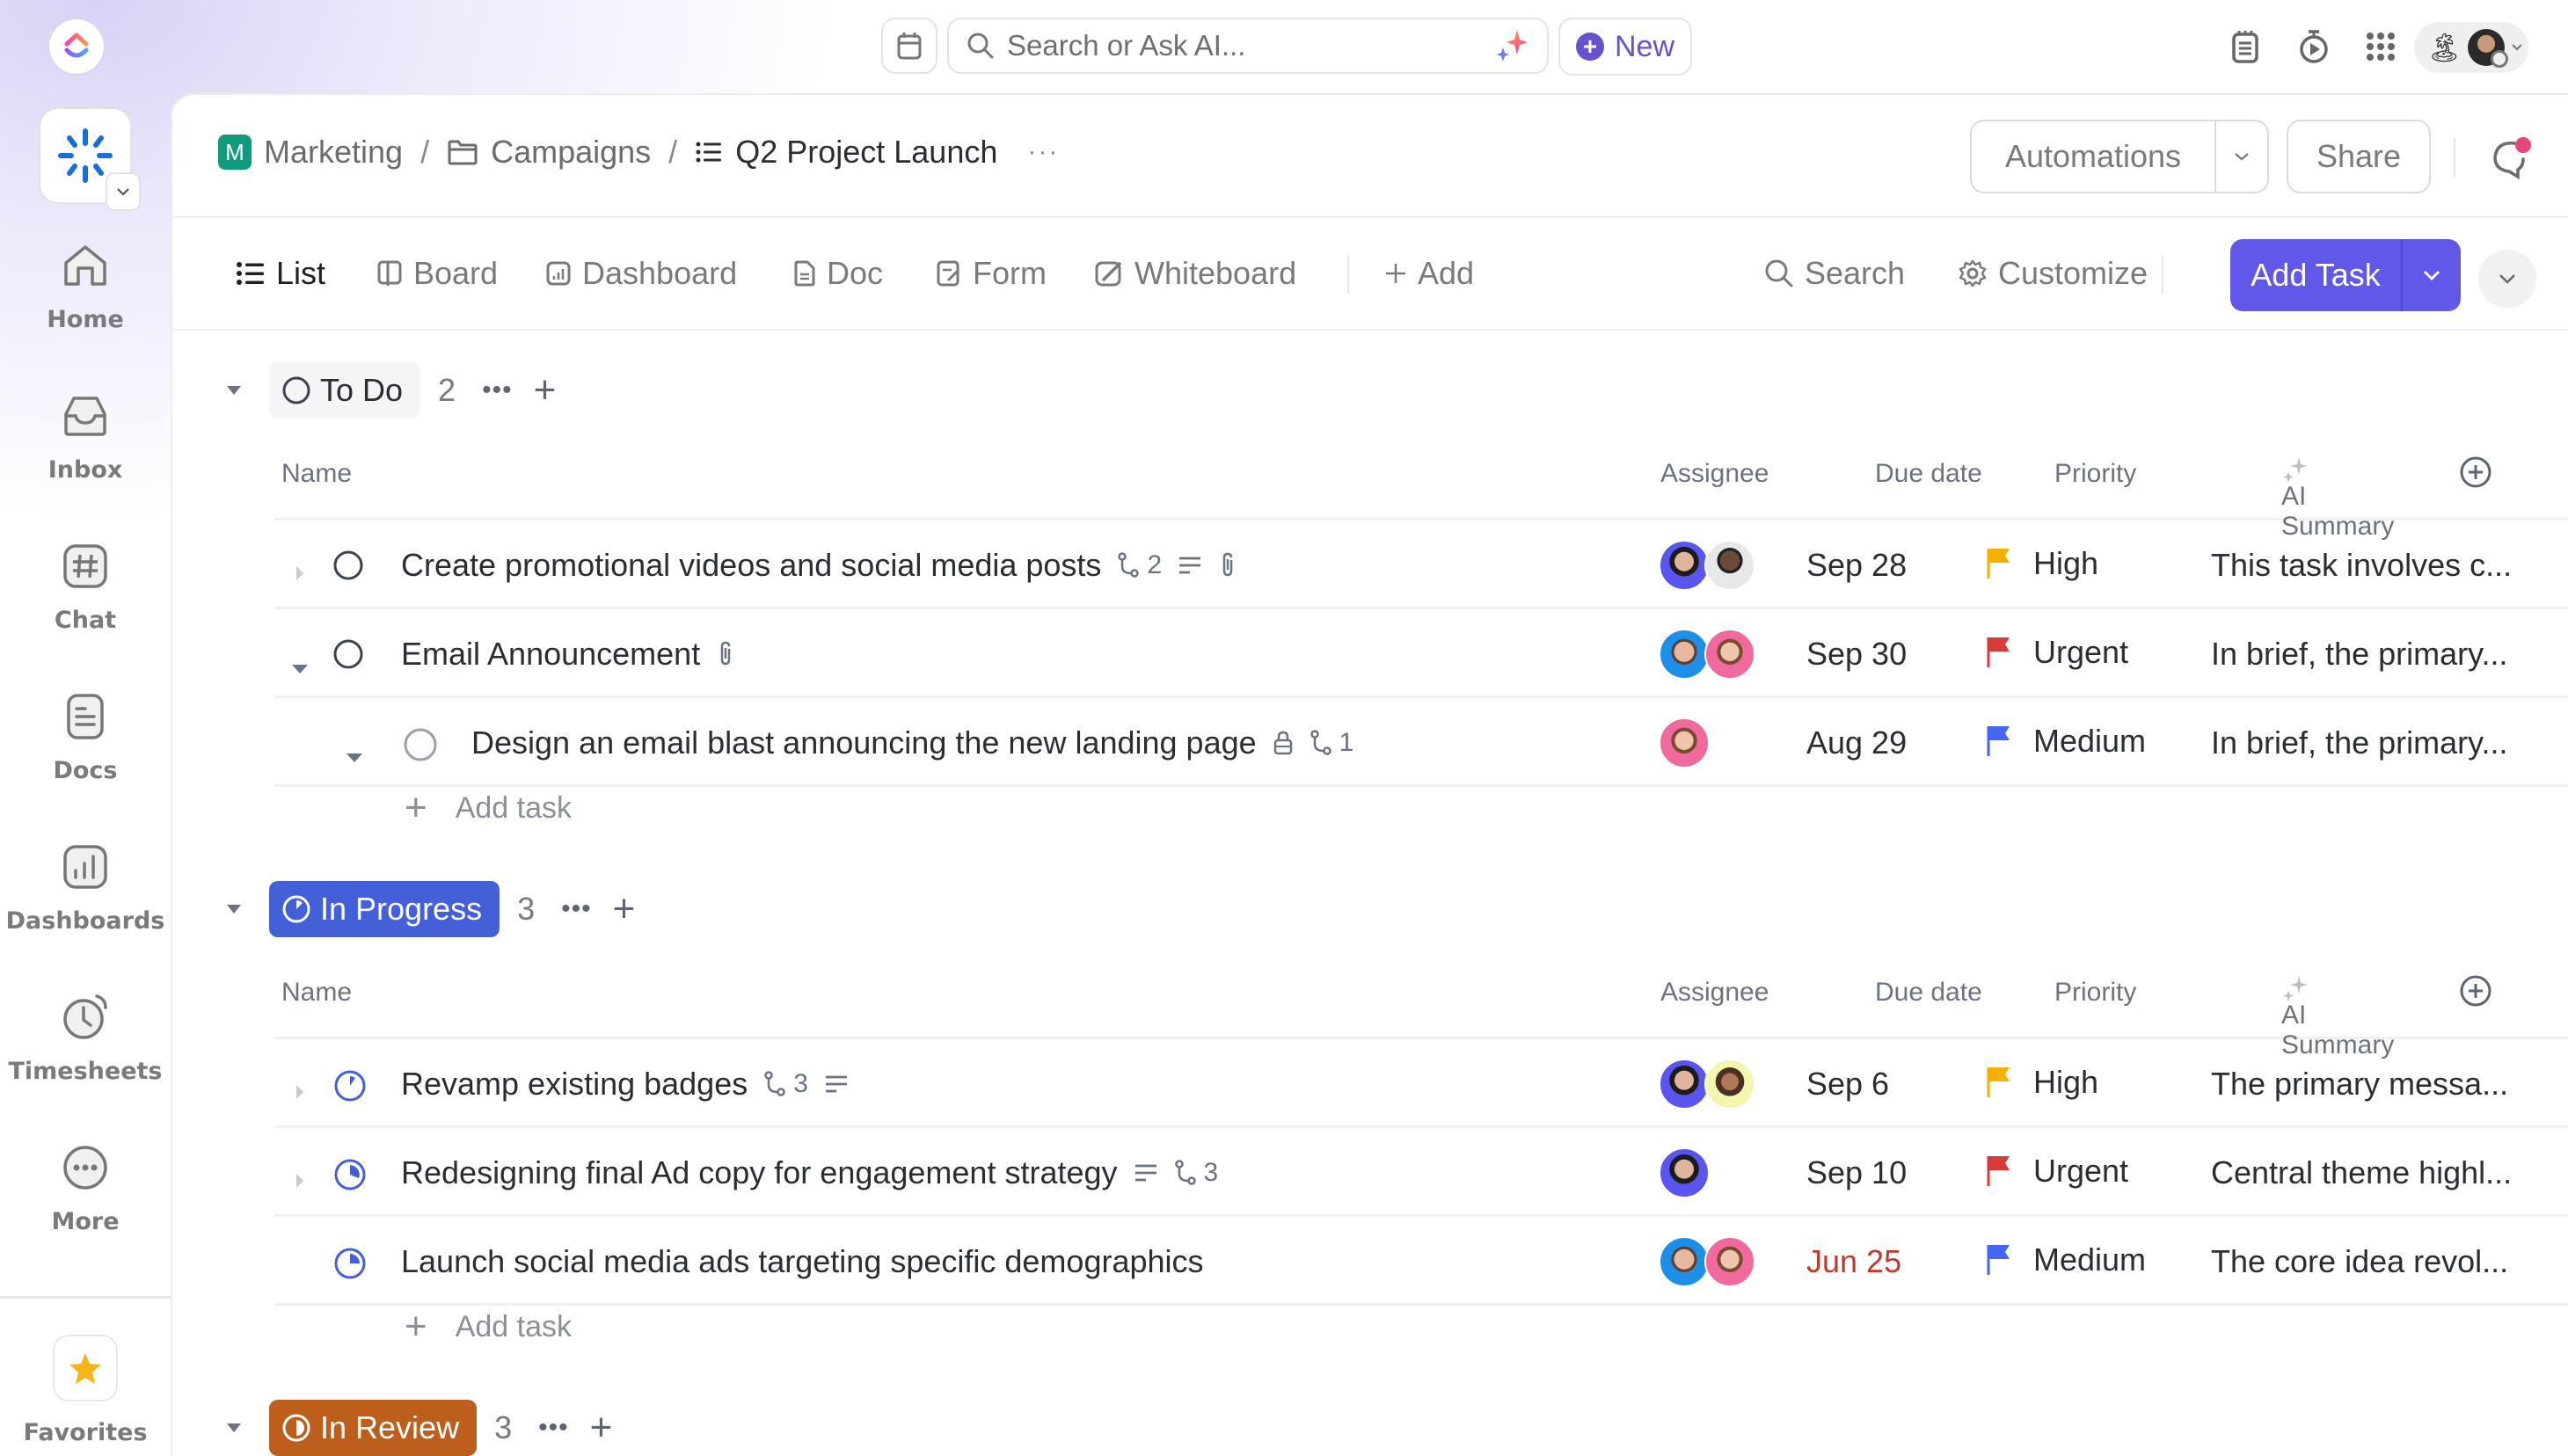 Image resolution: width=2568 pixels, height=1456 pixels. I want to click on subtask-count: 2, so click(1139, 565).